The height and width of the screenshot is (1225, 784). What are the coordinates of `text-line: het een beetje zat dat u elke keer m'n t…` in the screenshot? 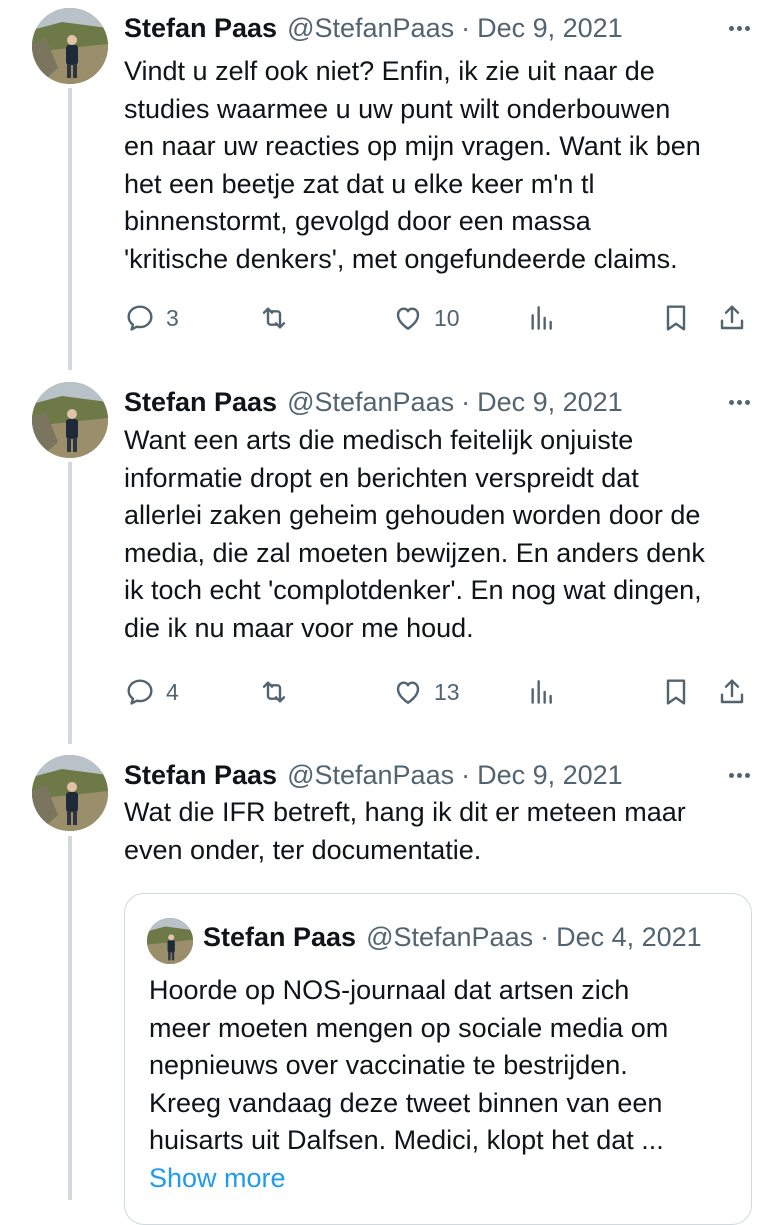 It's located at (359, 183).